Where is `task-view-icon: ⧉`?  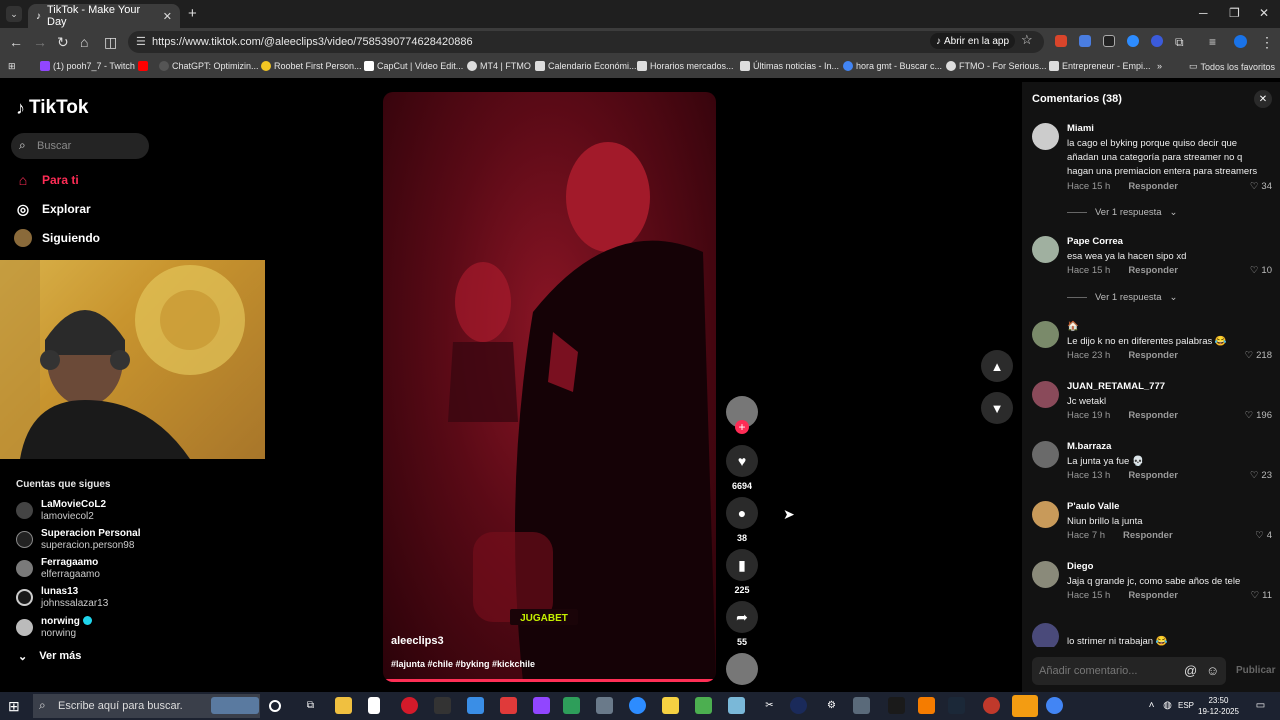
task-view-icon: ⧉ is located at coordinates (310, 705).